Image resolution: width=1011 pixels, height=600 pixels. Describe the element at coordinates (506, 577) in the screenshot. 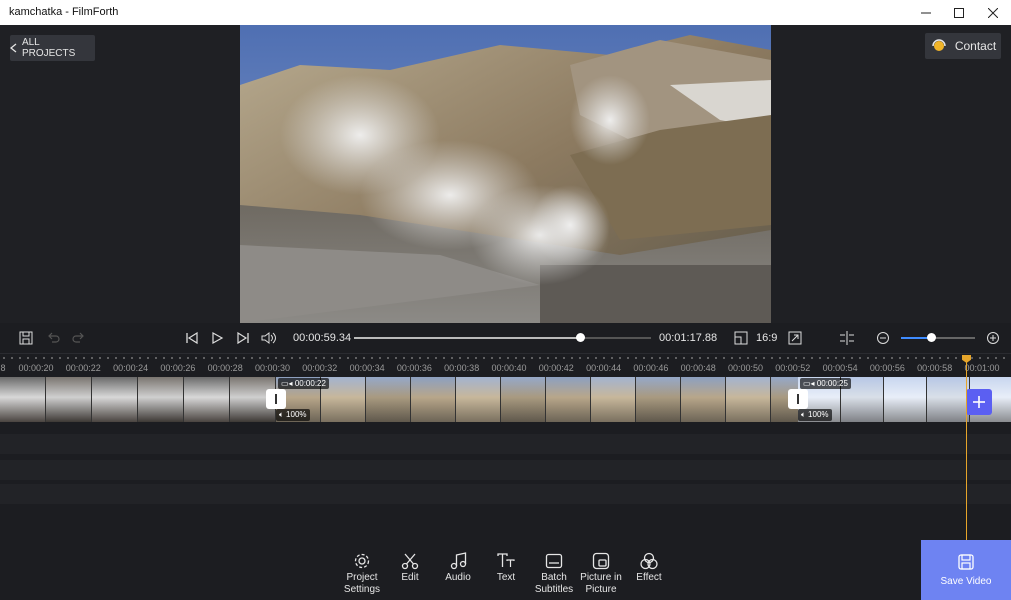

I see `tool-label: Text` at that location.